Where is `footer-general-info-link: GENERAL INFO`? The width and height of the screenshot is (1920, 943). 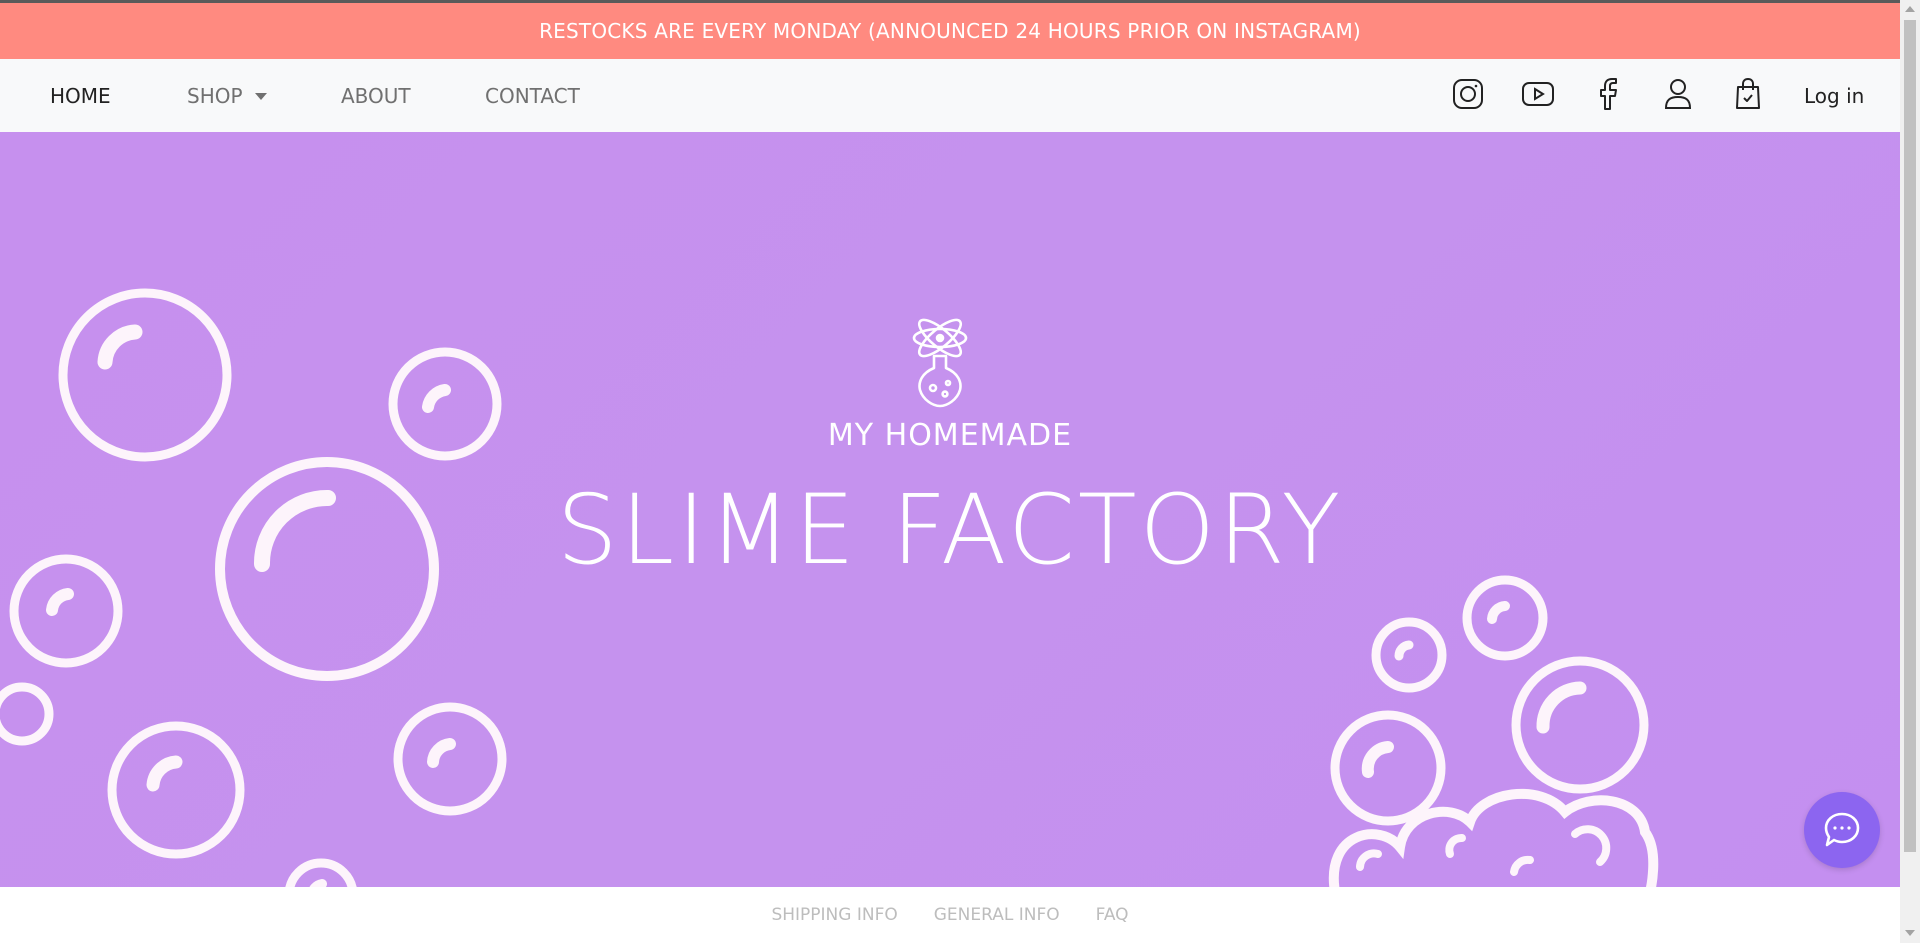 footer-general-info-link: GENERAL INFO is located at coordinates (997, 915).